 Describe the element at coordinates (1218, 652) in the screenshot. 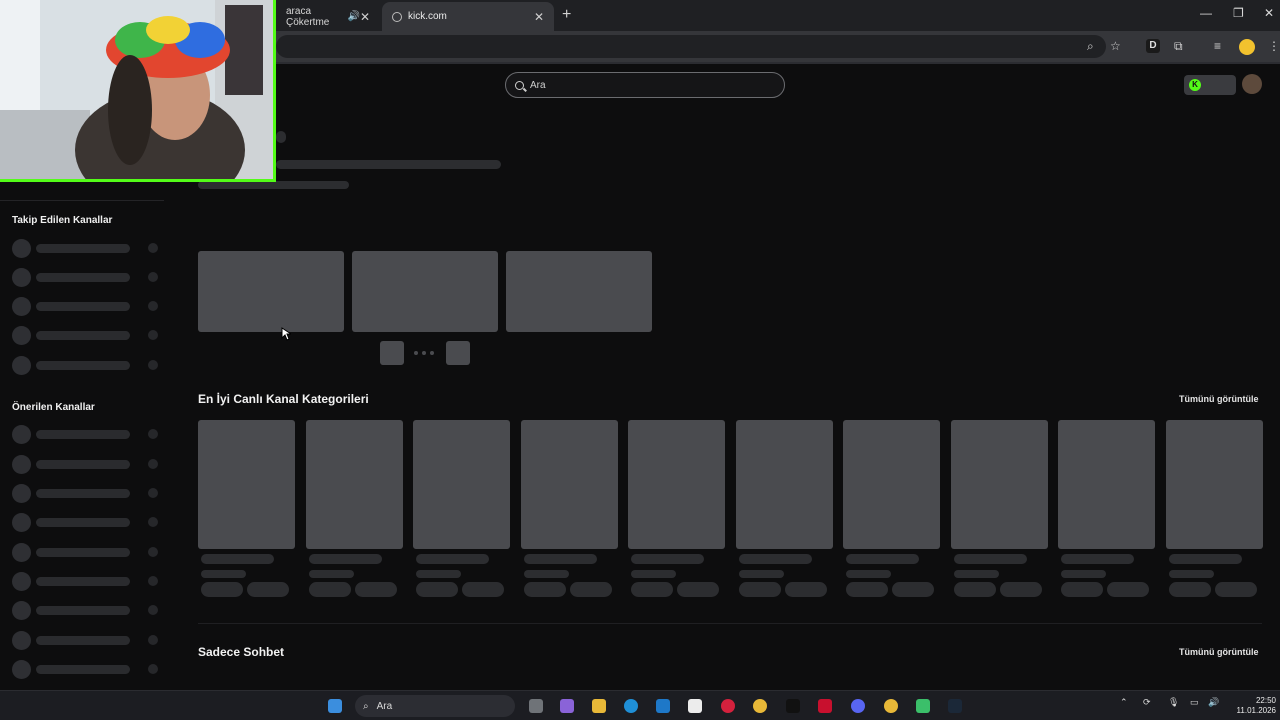

I see `view-all-chat-link: Tümünü görüntüle` at that location.